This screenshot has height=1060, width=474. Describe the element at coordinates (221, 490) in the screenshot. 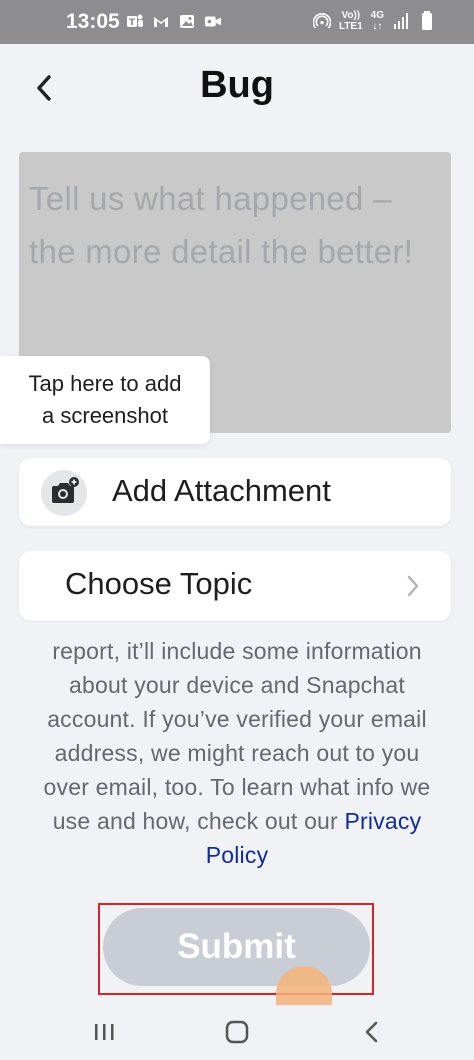

I see `add-attachment-label: Add Attachment` at that location.